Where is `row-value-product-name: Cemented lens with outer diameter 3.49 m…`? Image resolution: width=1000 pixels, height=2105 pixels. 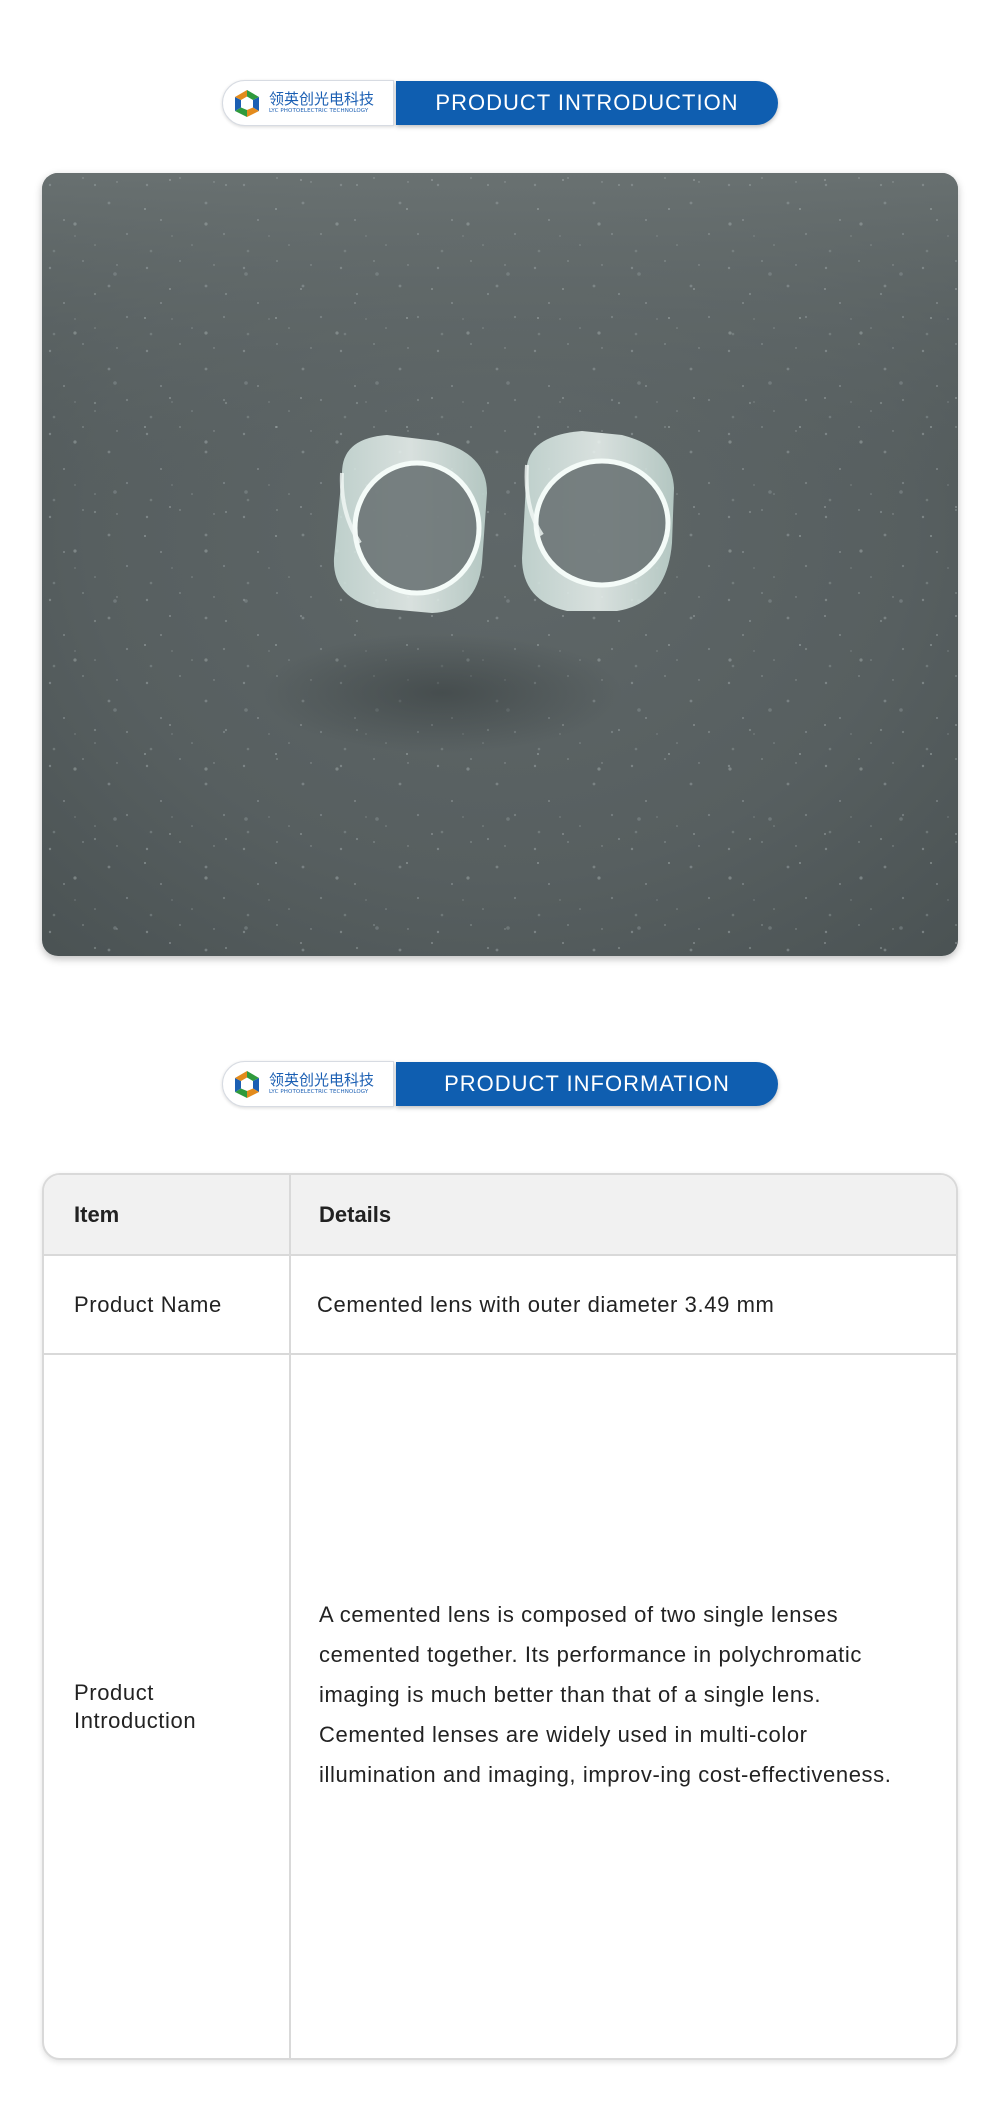
row-value-product-name: Cemented lens with outer diameter 3.49 m… is located at coordinates (546, 1304).